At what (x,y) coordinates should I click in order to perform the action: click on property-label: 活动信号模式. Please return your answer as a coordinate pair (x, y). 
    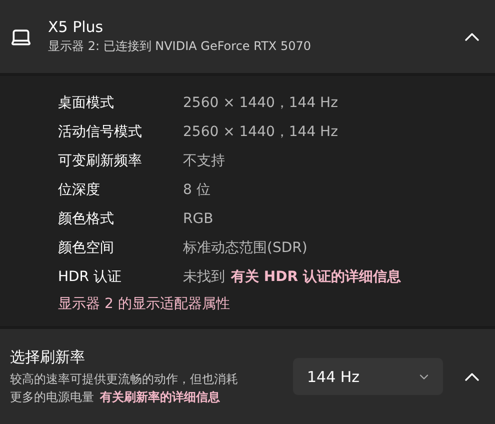
    Looking at the image, I should click on (100, 131).